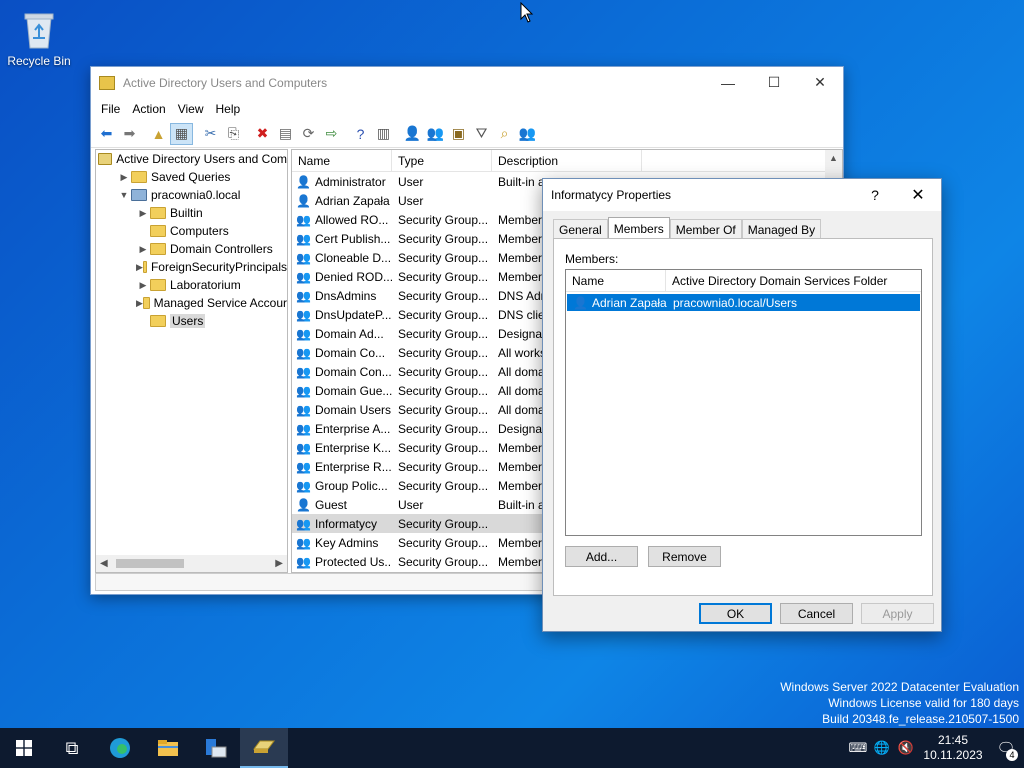  What do you see at coordinates (191, 213) in the screenshot?
I see `tree-item: ▶ Builtin` at bounding box center [191, 213].